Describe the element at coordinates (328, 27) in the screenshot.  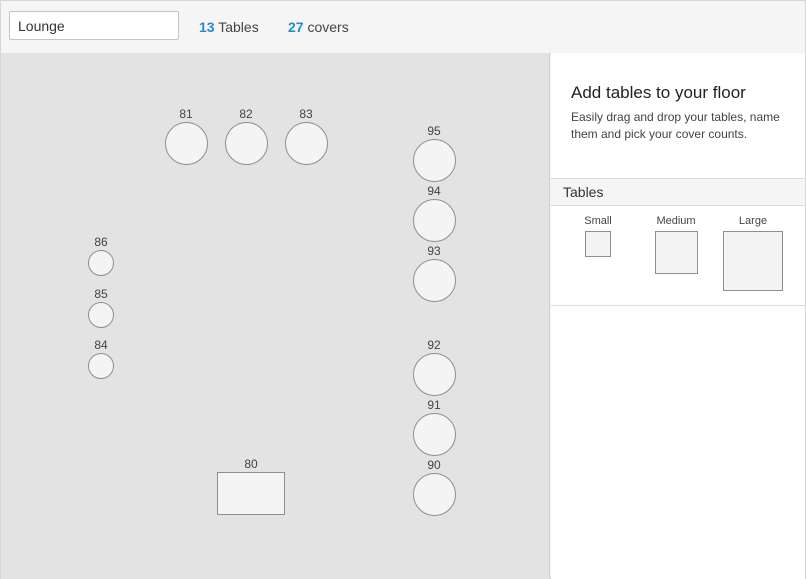
I see `covers-count-label: covers` at that location.